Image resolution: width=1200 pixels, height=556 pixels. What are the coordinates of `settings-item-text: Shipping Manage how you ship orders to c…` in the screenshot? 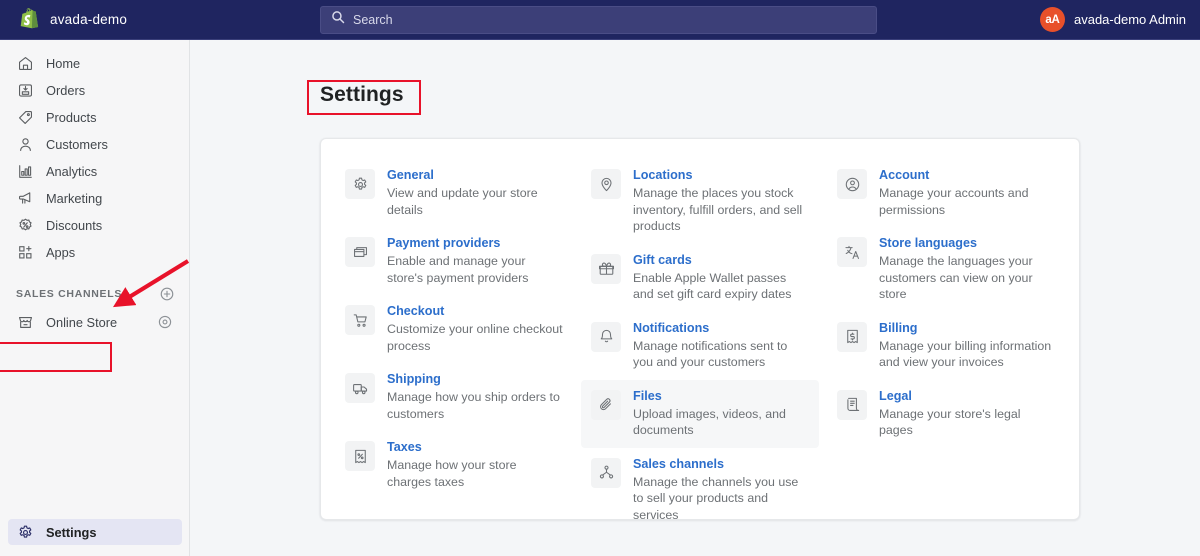 It's located at (475, 397).